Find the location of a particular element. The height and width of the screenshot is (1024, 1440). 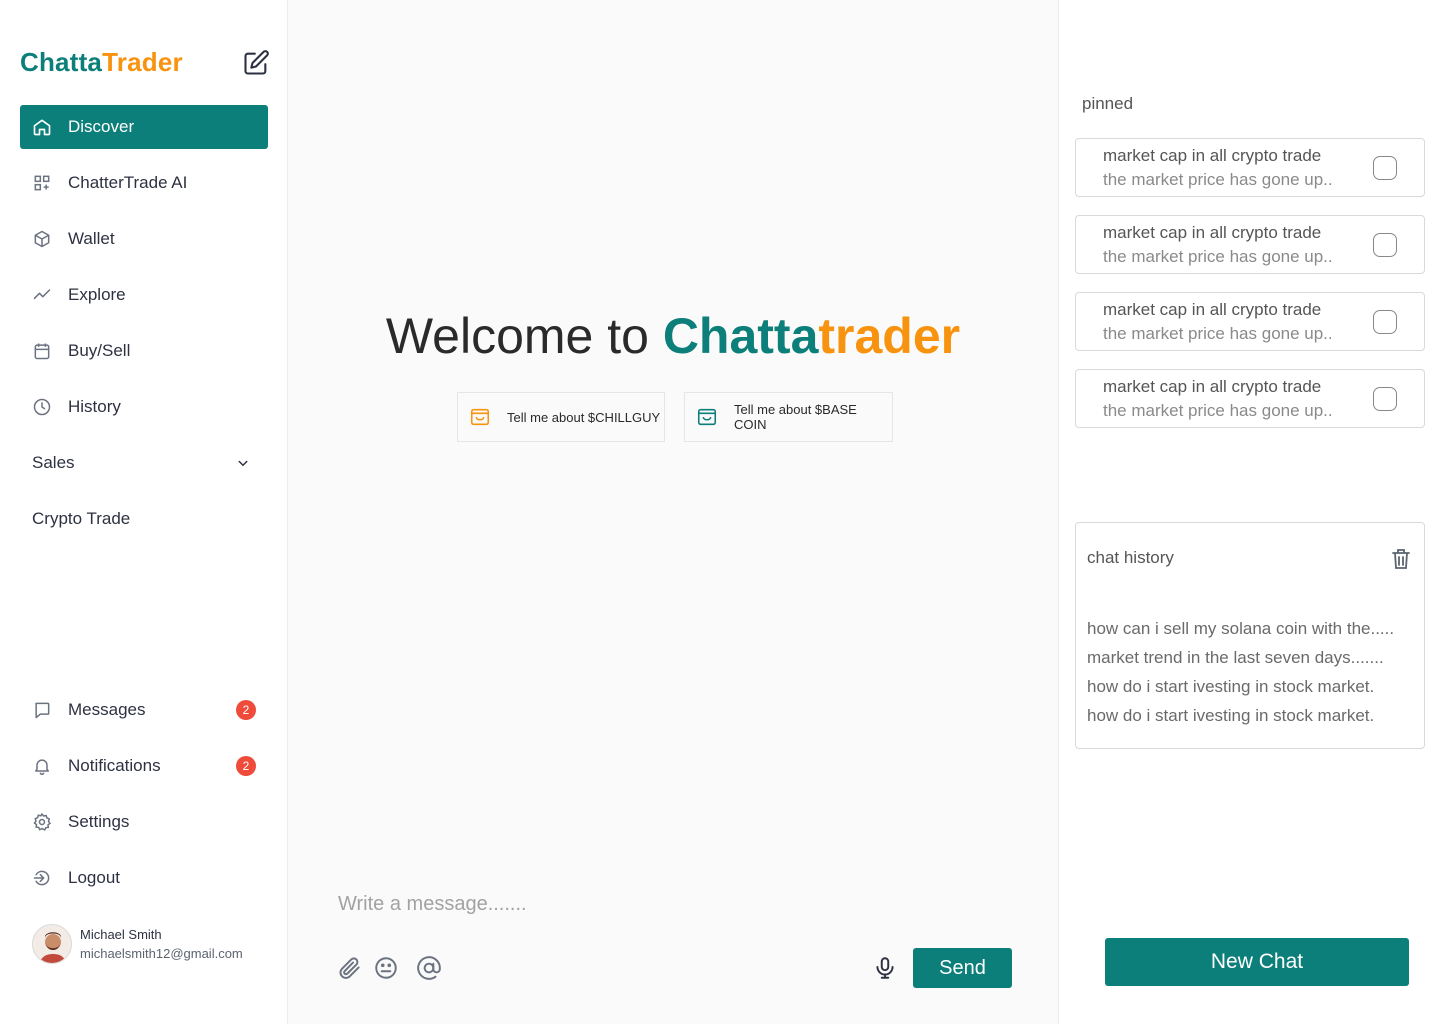

emoji-icon is located at coordinates (386, 968).